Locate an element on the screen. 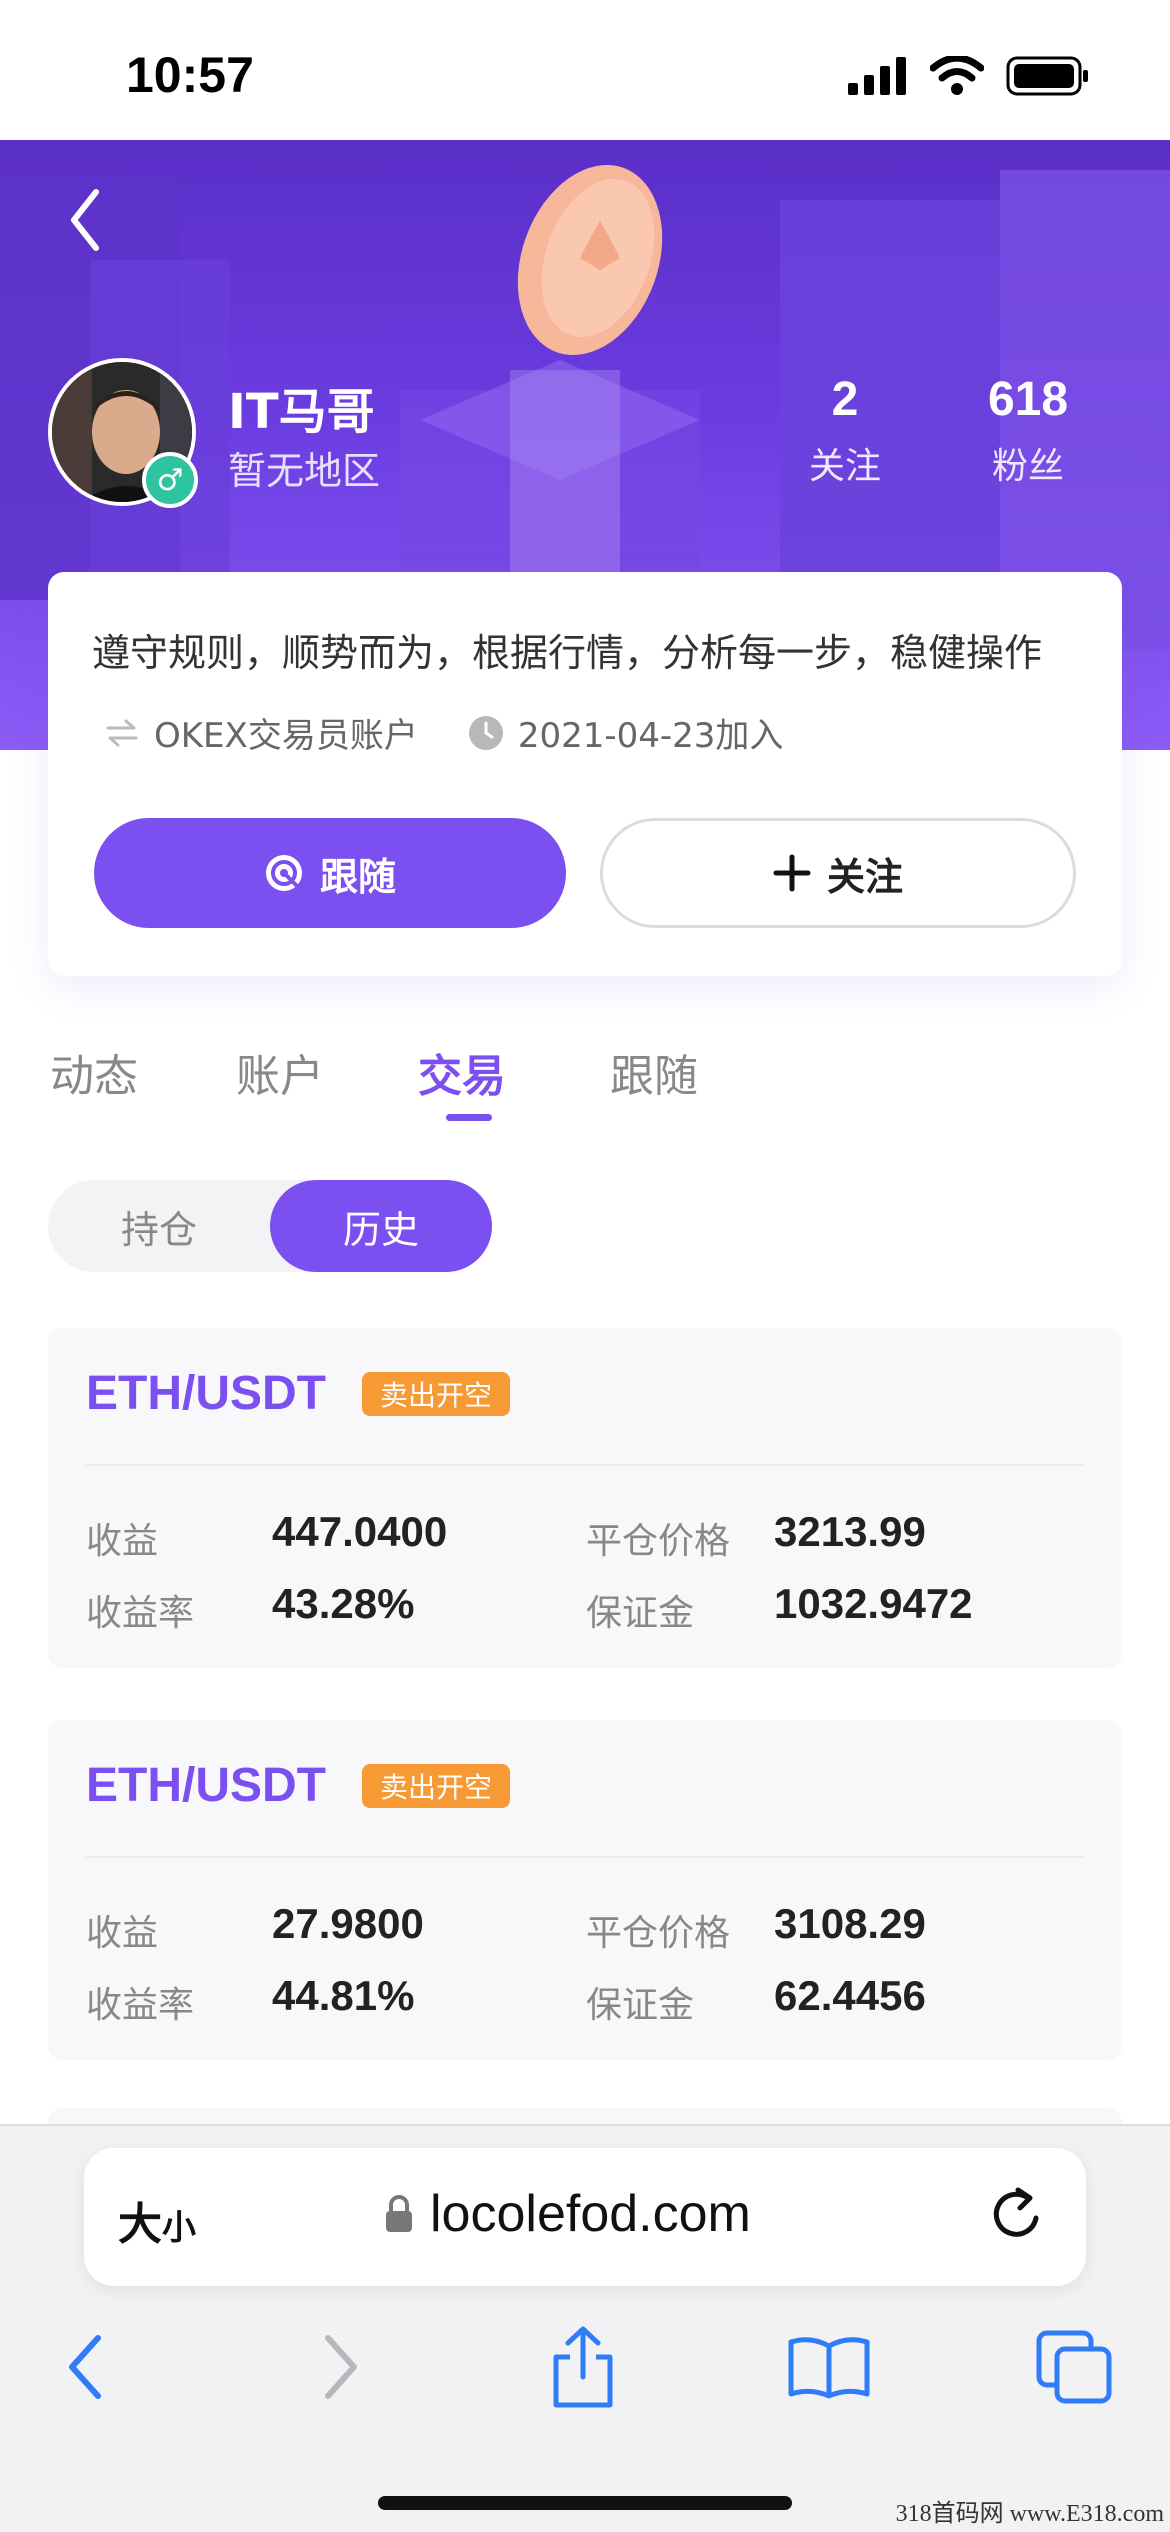  address-bar: 大小 locolefod.com is located at coordinates (585, 2217).